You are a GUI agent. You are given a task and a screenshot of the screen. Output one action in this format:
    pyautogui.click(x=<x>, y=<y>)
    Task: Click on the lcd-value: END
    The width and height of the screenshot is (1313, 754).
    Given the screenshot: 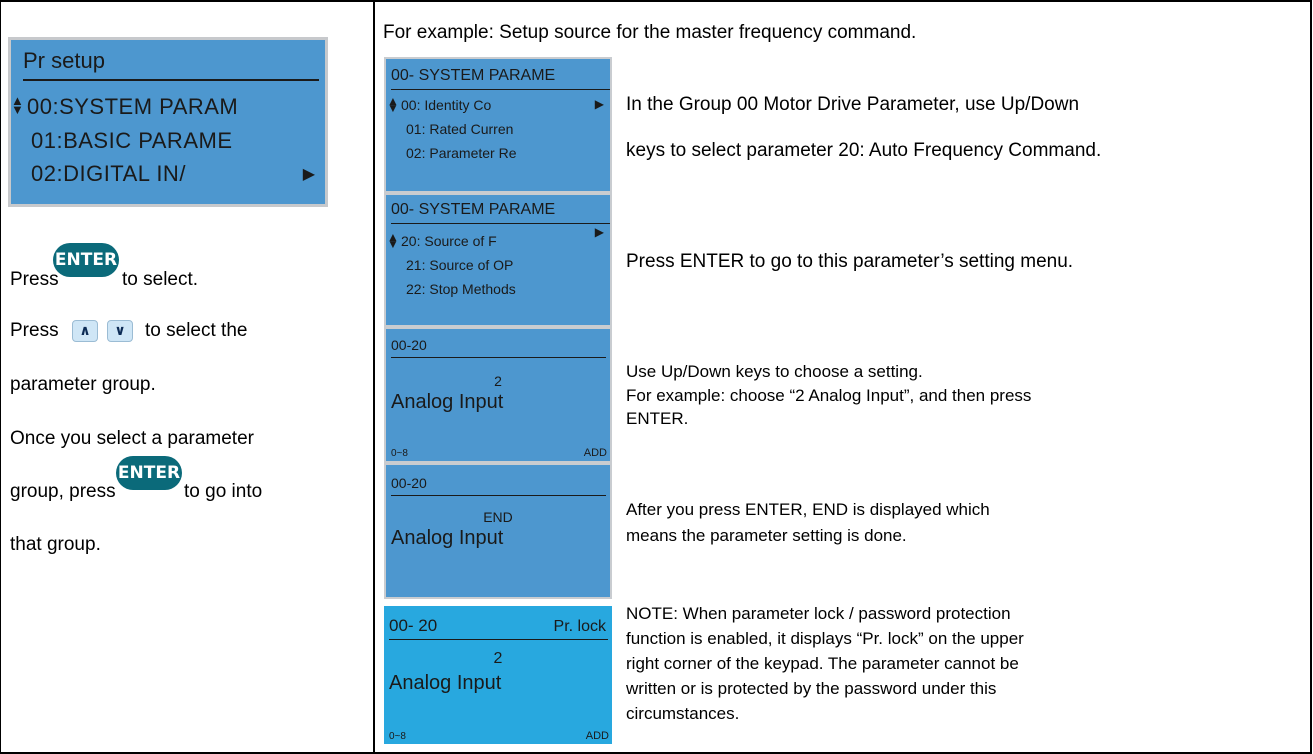 What is the action you would take?
    pyautogui.click(x=498, y=517)
    